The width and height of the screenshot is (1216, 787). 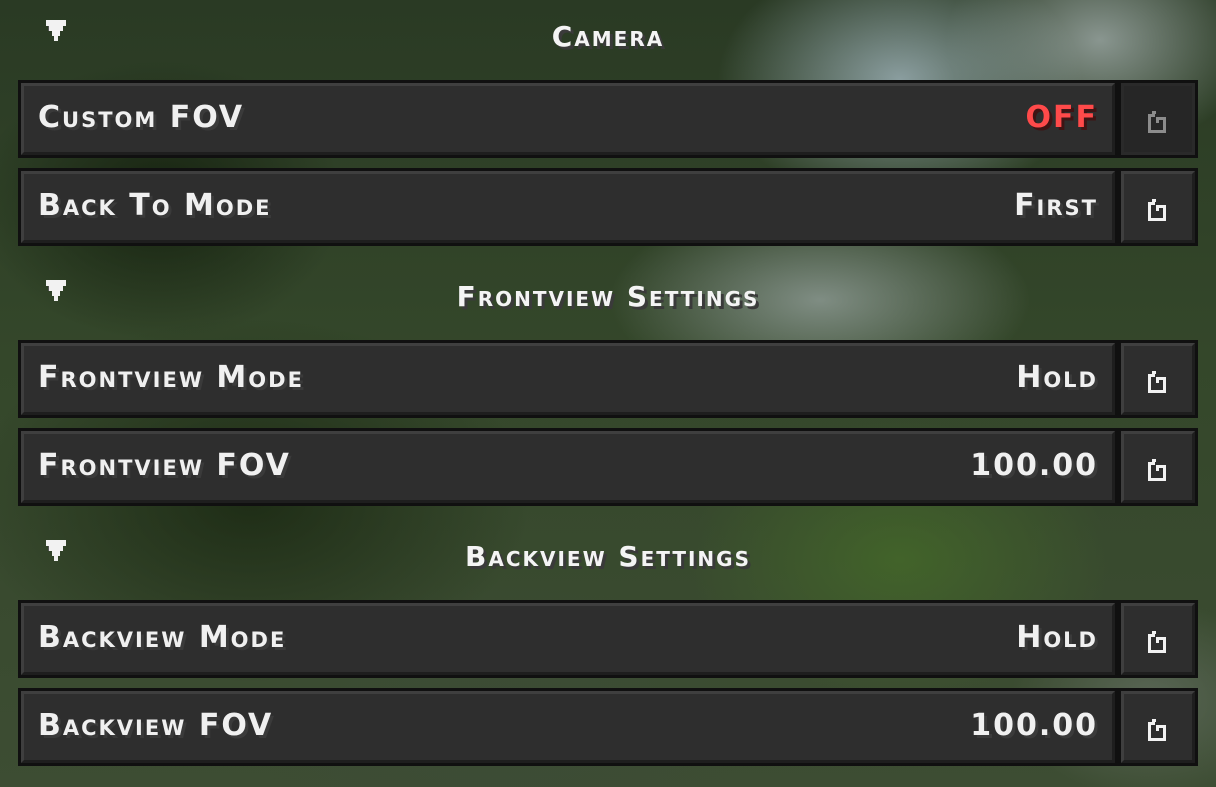 I want to click on option-row-frontview-fov: Frontview FOV 100.00, so click(x=608, y=467).